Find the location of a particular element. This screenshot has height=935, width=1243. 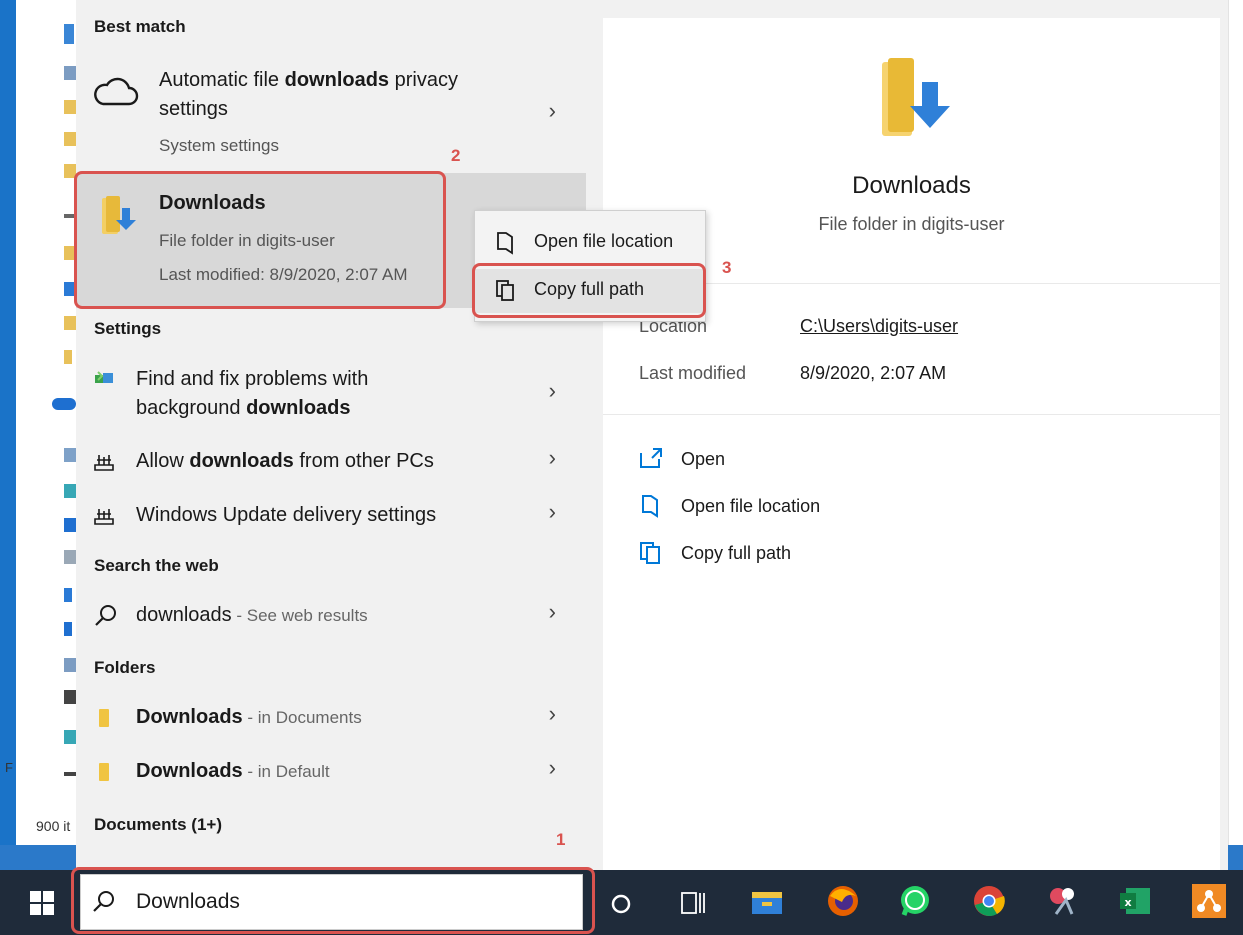

result-title: Windows Update delivery settings is located at coordinates (286, 515).